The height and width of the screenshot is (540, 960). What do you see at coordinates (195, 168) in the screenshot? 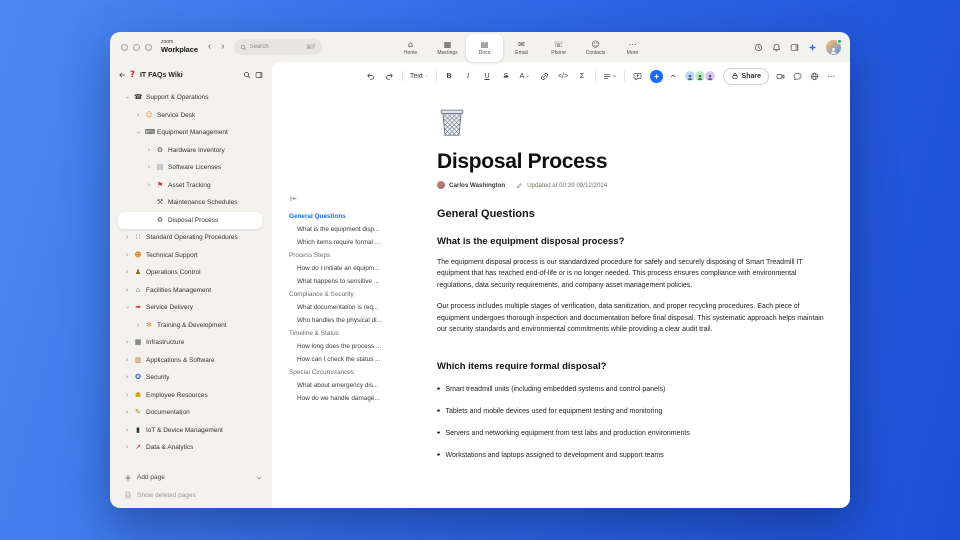
I see `sidebar-item-software-licenses: › ▤ Software Licenses` at bounding box center [195, 168].